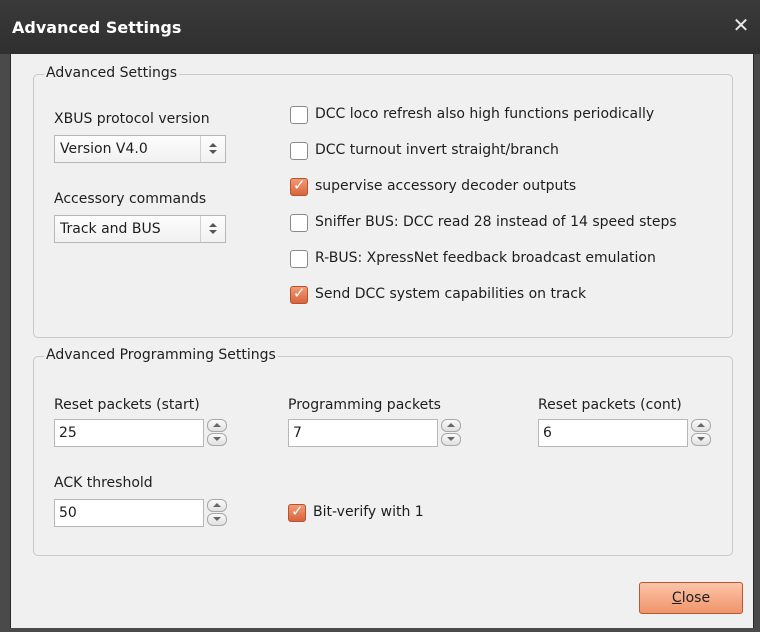 Image resolution: width=760 pixels, height=632 pixels. What do you see at coordinates (97, 27) in the screenshot?
I see `window-title: Advanced Settings` at bounding box center [97, 27].